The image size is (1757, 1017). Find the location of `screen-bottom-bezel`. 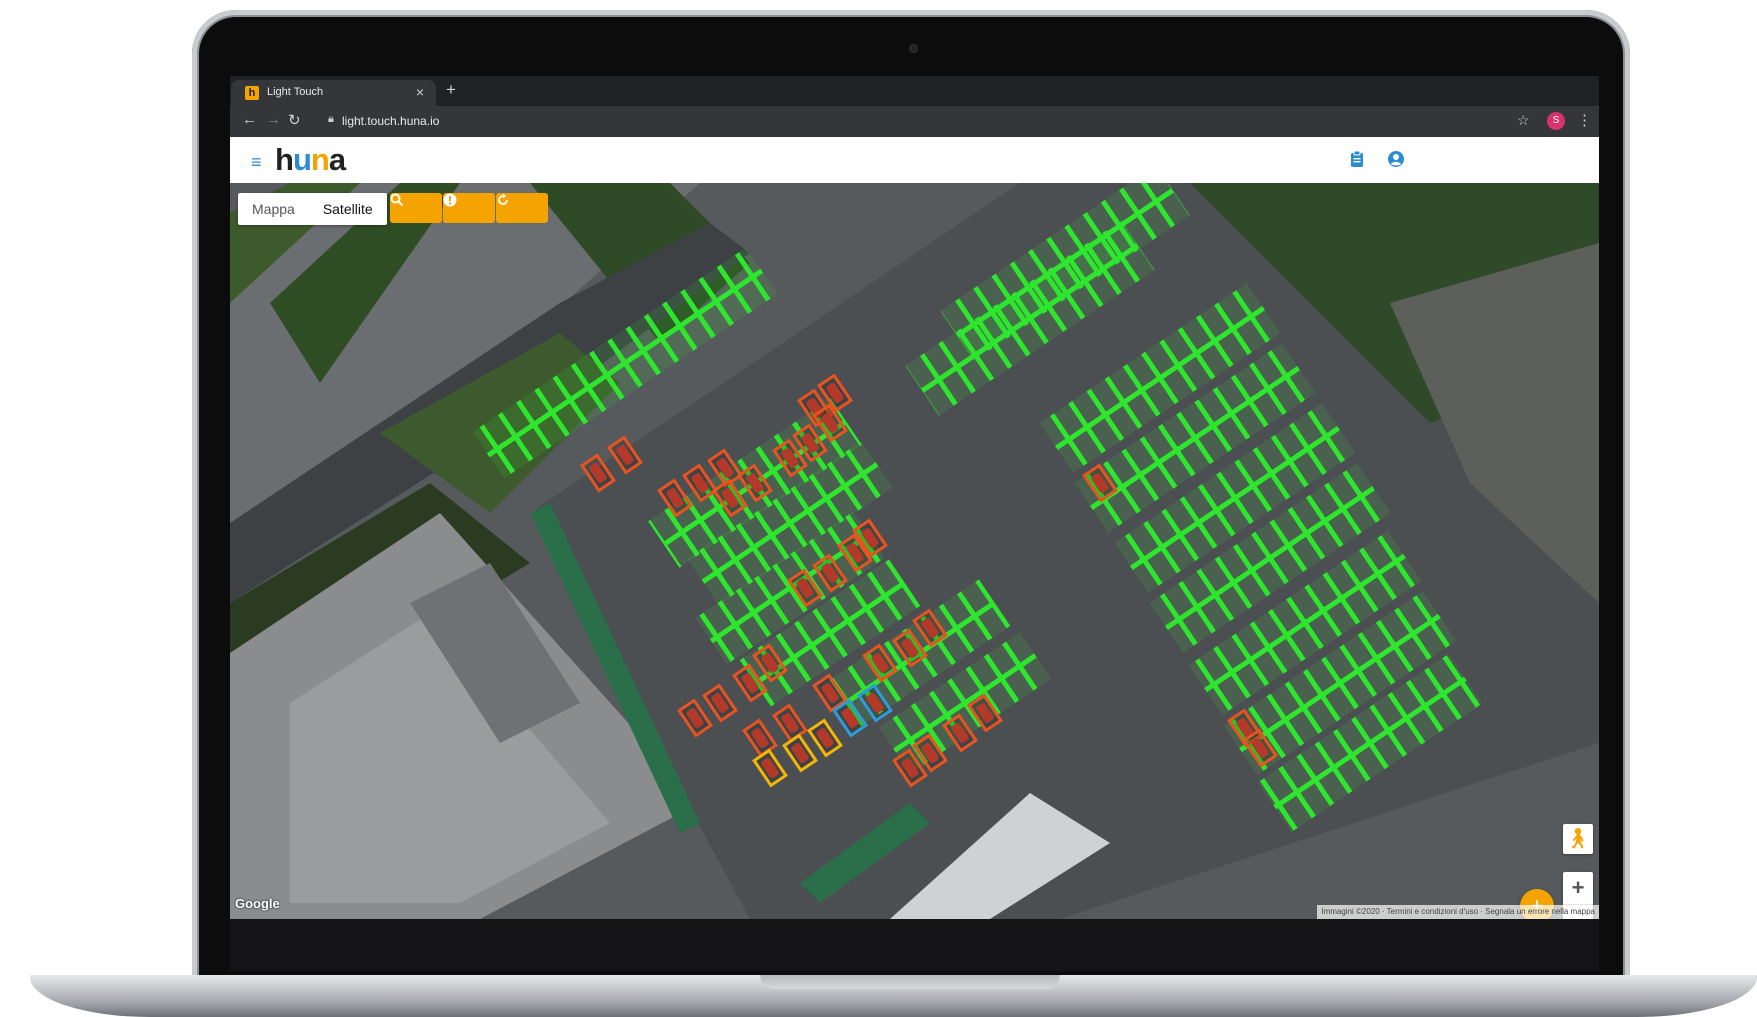

screen-bottom-bezel is located at coordinates (914, 945).